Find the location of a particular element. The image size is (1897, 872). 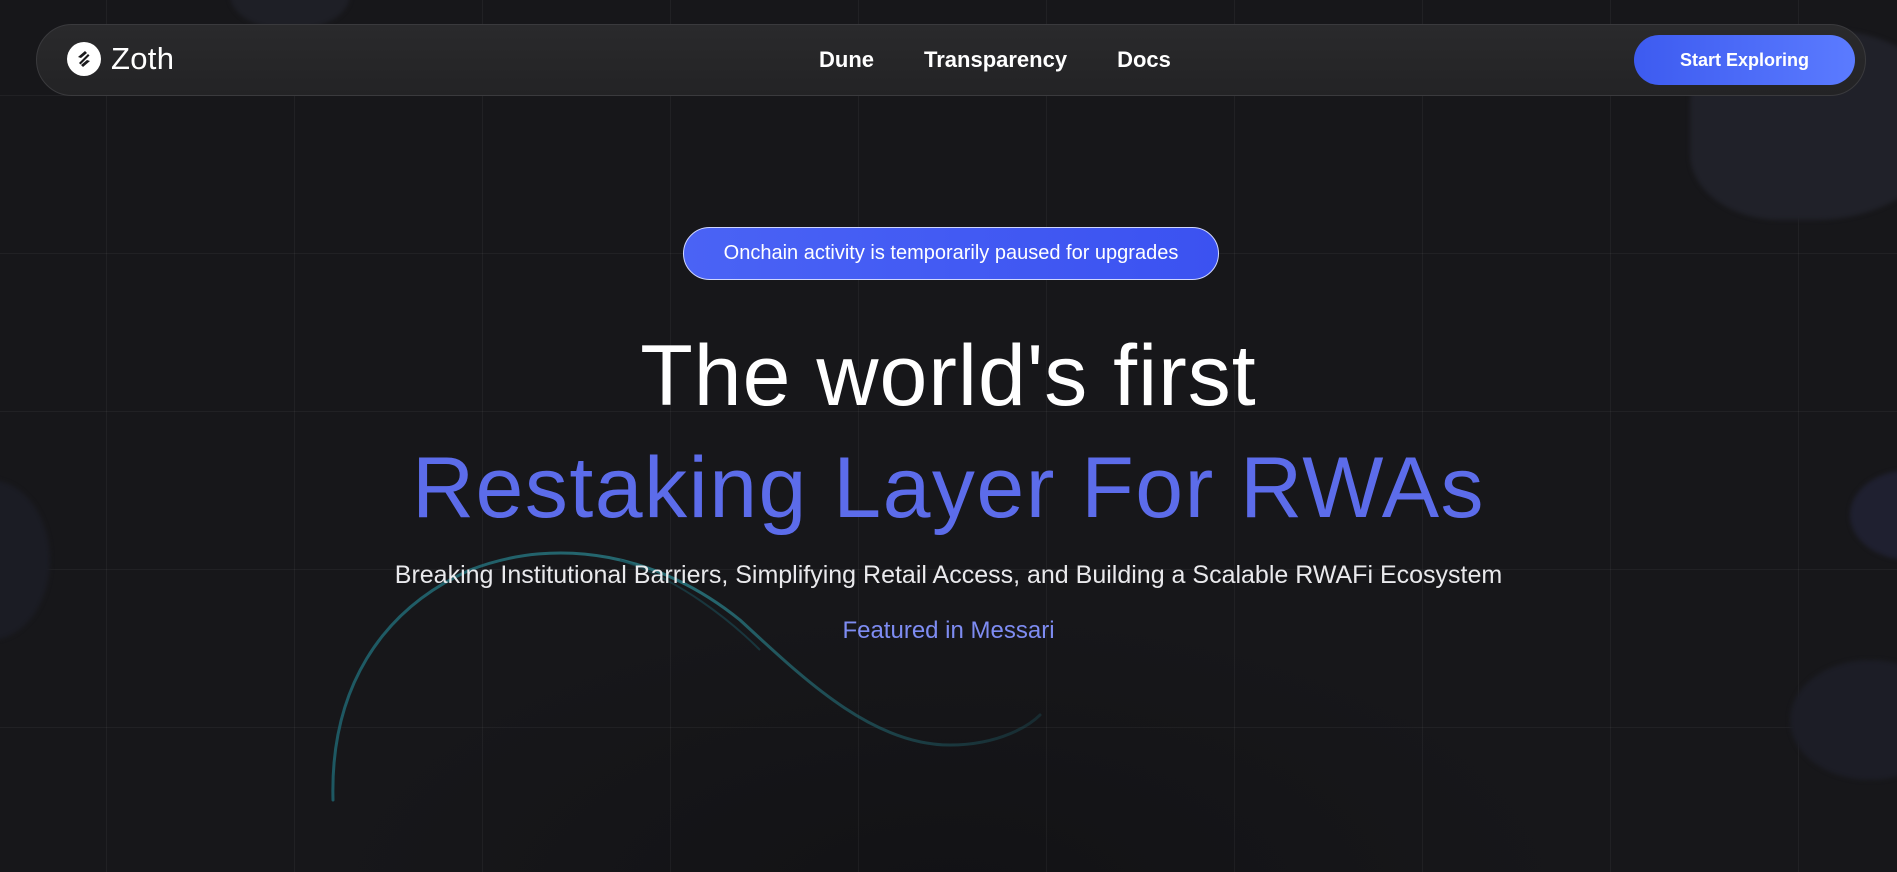

nav-link-dune: Dune is located at coordinates (846, 60).